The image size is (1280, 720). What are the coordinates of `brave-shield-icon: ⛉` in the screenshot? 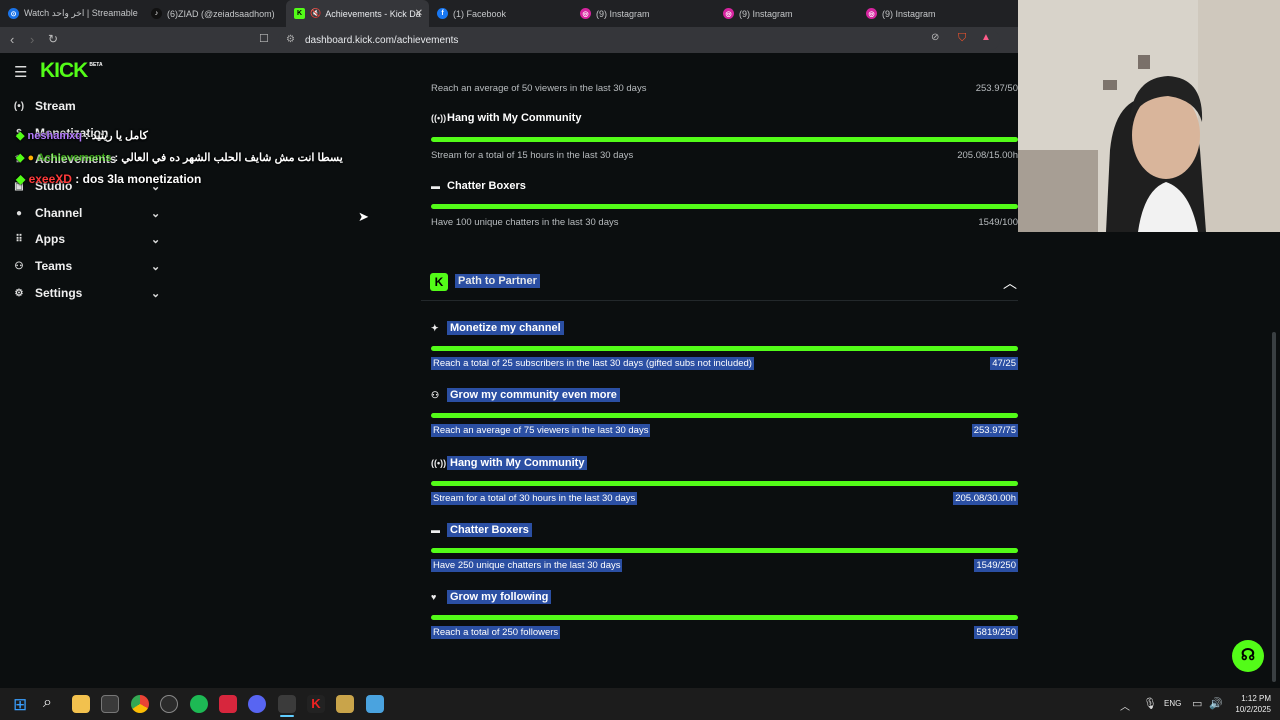 It's located at (962, 38).